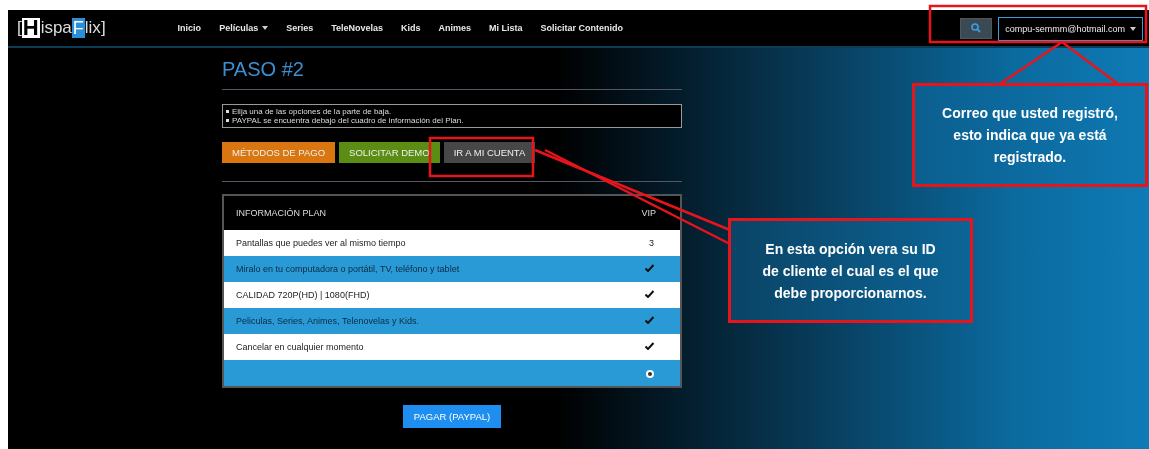 The width and height of the screenshot is (1149, 449). What do you see at coordinates (244, 28) in the screenshot?
I see `nav-link: Películas` at bounding box center [244, 28].